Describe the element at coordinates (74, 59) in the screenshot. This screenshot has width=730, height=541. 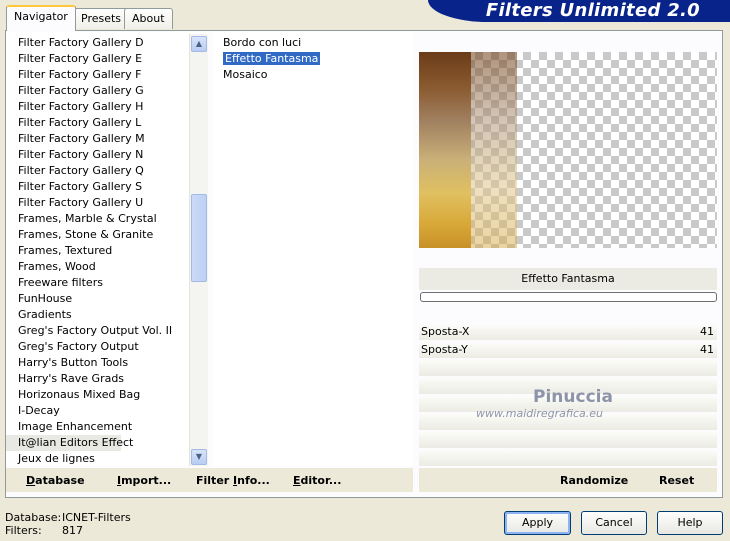
I see `category-item: Filter Factory Gallery E` at that location.